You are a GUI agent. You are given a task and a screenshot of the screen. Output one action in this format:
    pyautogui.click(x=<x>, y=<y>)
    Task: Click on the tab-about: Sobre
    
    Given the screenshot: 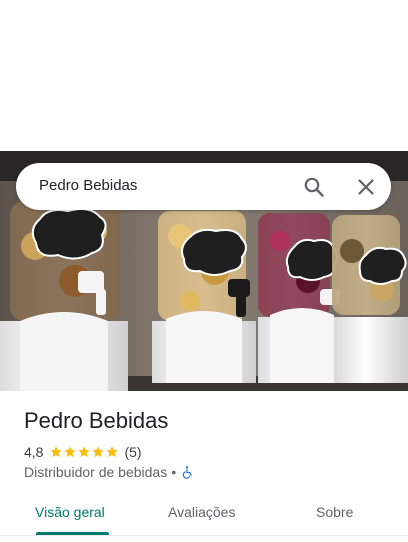 What is the action you would take?
    pyautogui.click(x=334, y=512)
    